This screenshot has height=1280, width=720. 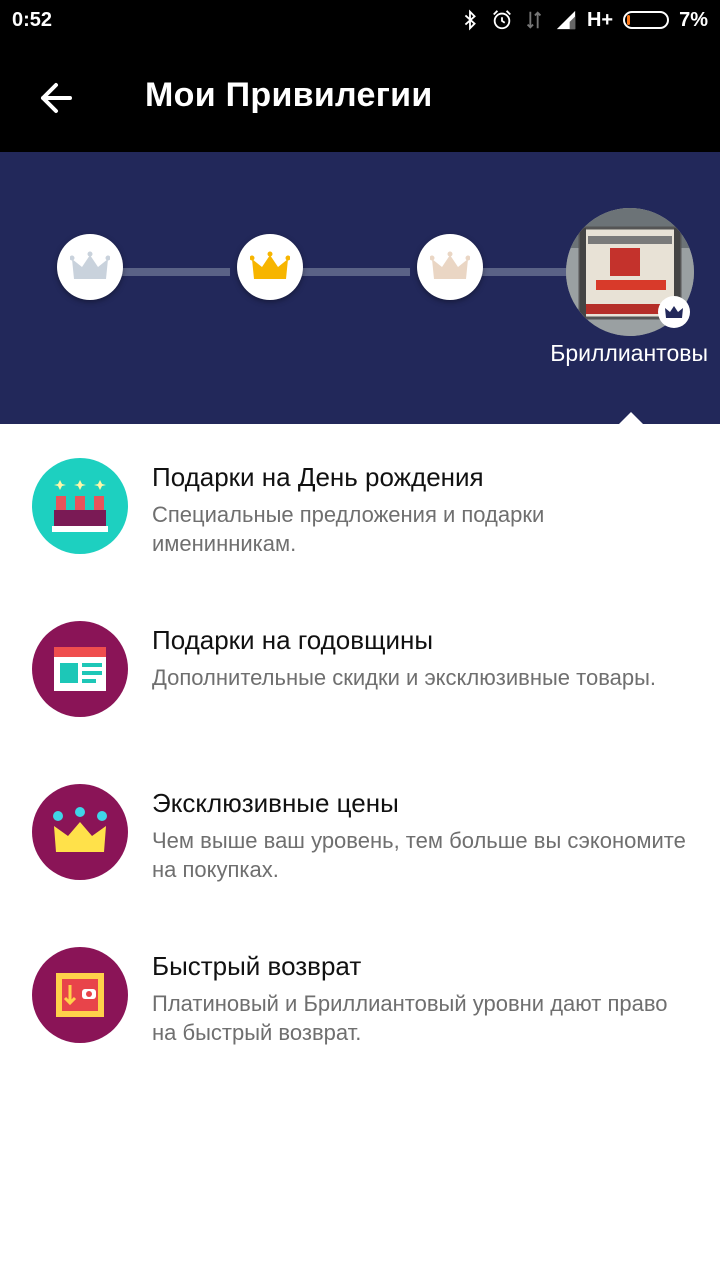 I want to click on tier-platinum, so click(x=450, y=267).